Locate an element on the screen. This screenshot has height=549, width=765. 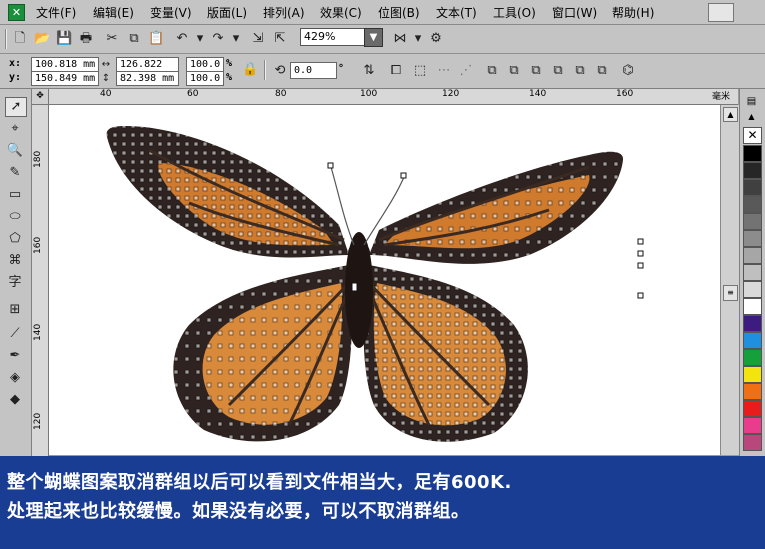
export-icon: ⇱ is located at coordinates (280, 39).